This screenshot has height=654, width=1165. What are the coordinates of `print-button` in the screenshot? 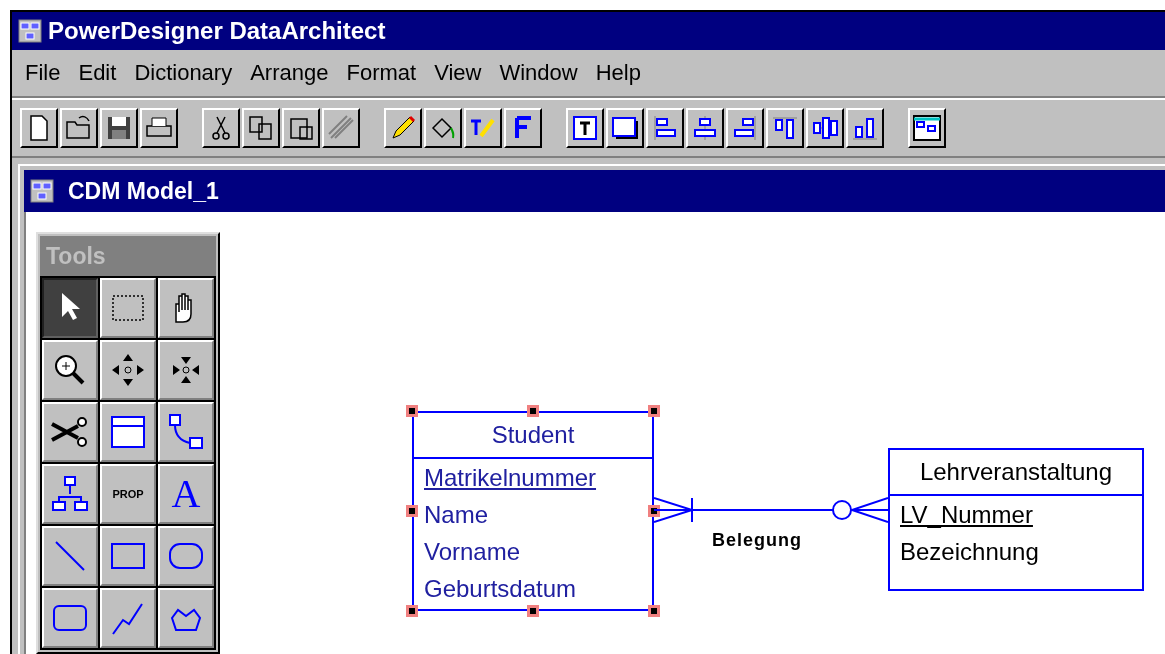 It's located at (159, 128).